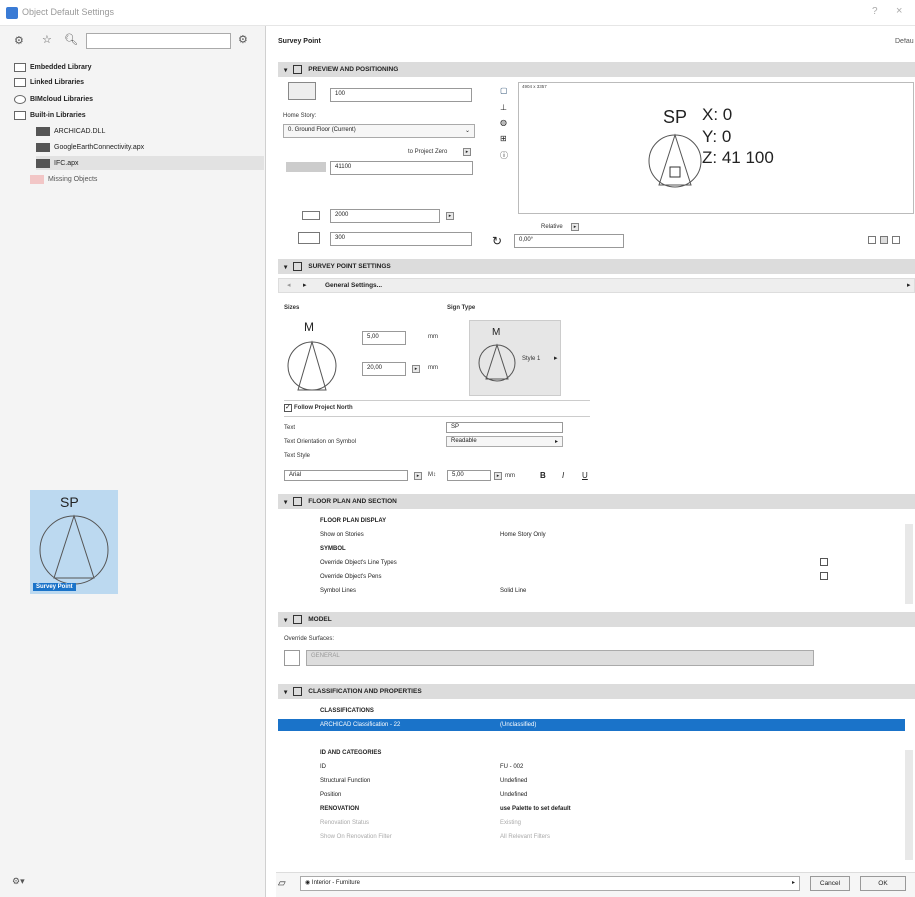  I want to click on expand-arrow-icon: ▸, so click(909, 285).